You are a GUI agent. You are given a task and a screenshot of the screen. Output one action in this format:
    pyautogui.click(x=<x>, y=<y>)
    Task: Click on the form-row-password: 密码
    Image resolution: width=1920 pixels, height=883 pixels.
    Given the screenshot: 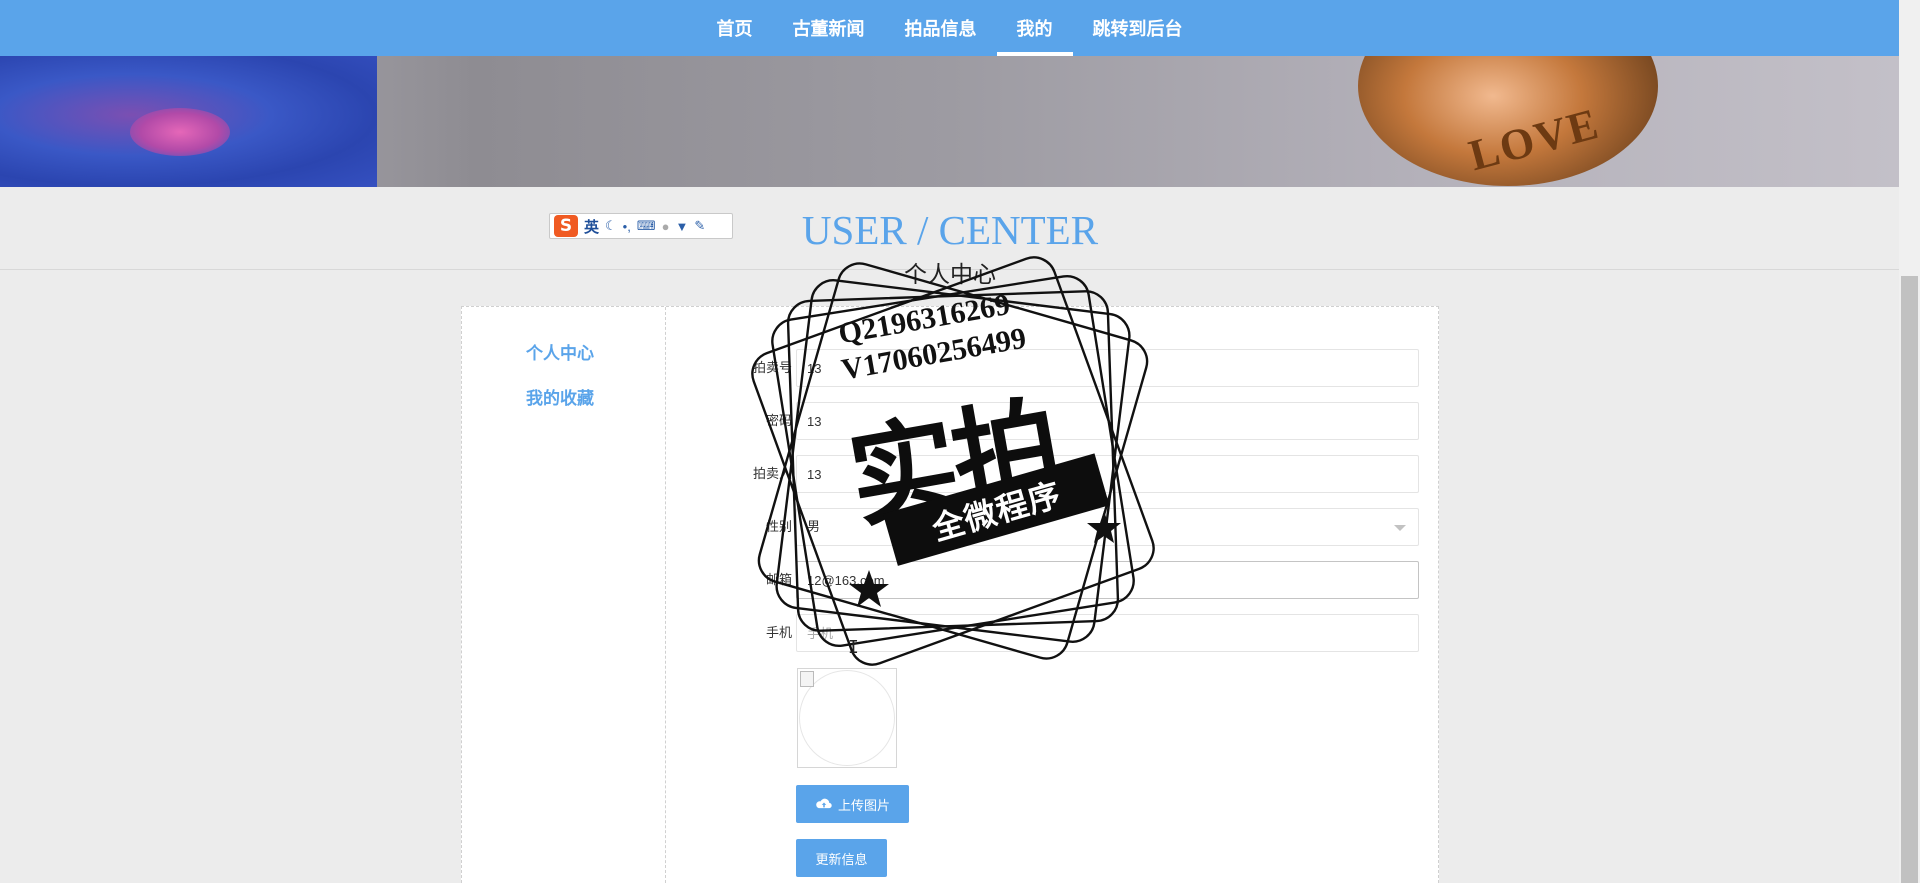 What is the action you would take?
    pyautogui.click(x=1070, y=421)
    